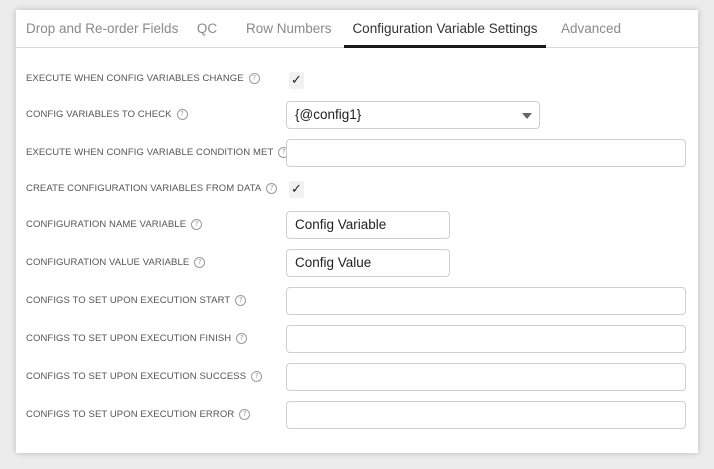 The image size is (714, 469). Describe the element at coordinates (289, 28) in the screenshot. I see `tab-row-numbers: Row Numbers` at that location.